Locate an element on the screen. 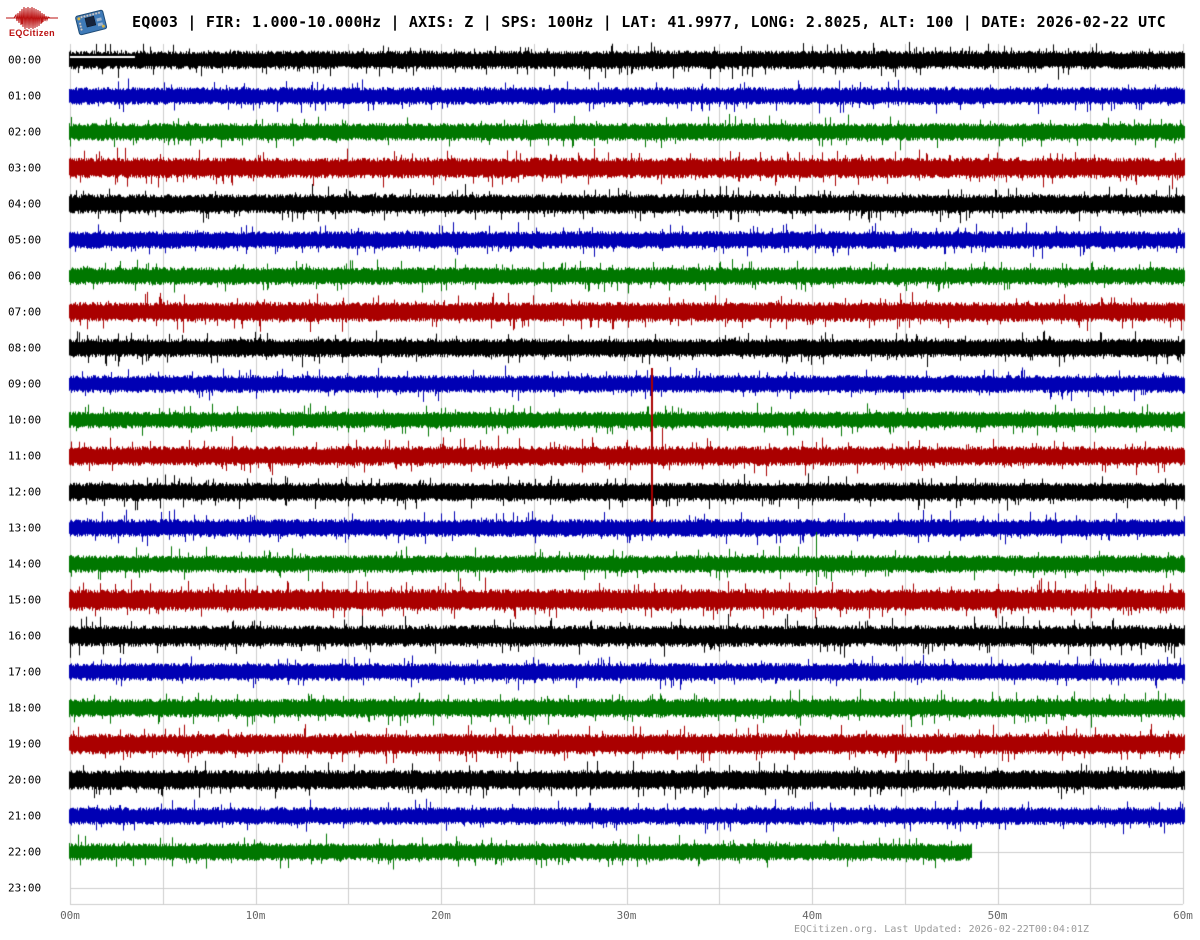  hour-label: 13:00 is located at coordinates (25, 528).